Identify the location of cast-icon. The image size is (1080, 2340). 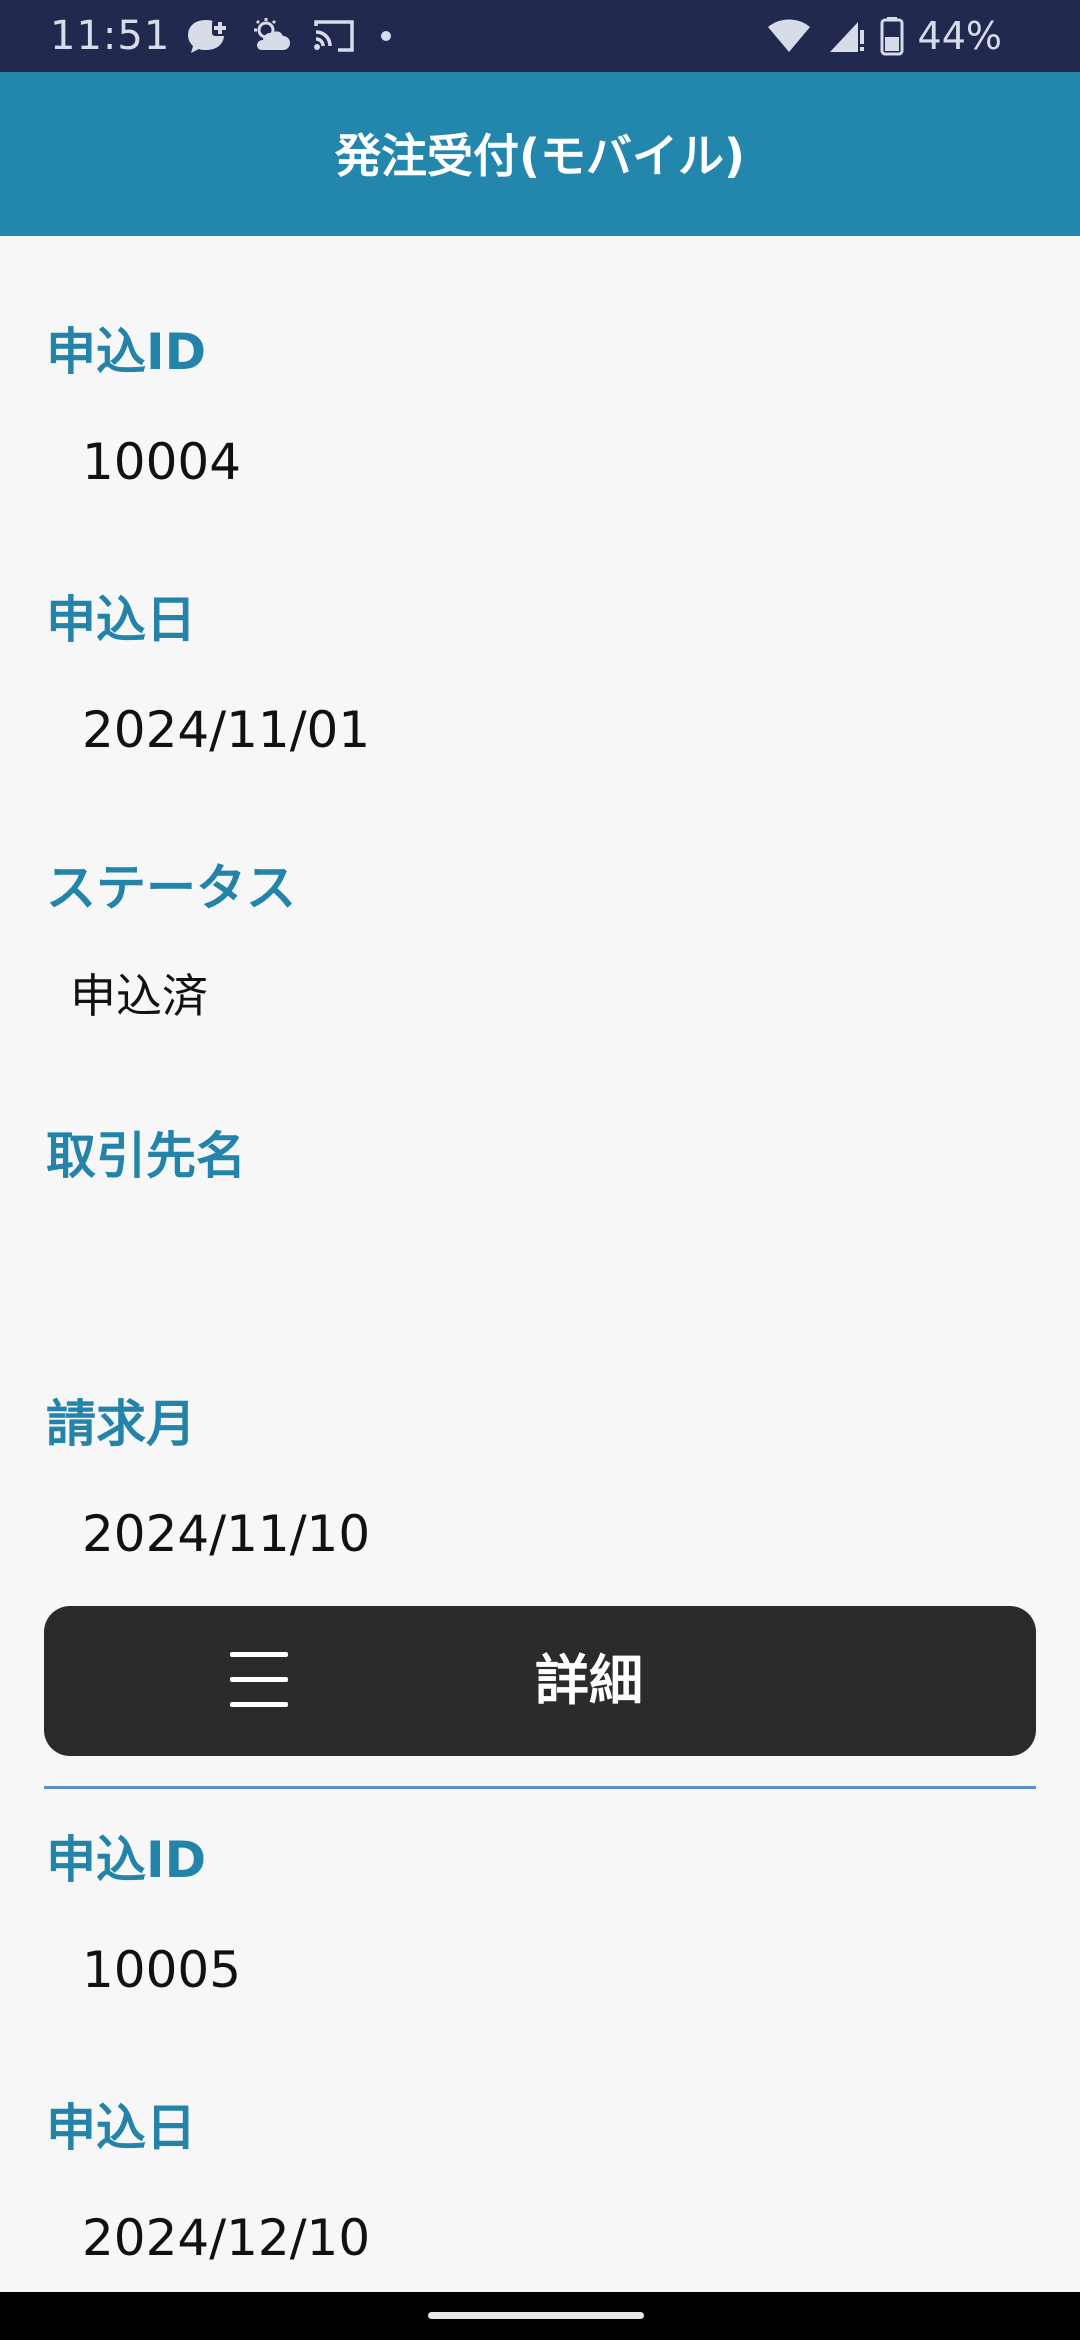
(334, 36).